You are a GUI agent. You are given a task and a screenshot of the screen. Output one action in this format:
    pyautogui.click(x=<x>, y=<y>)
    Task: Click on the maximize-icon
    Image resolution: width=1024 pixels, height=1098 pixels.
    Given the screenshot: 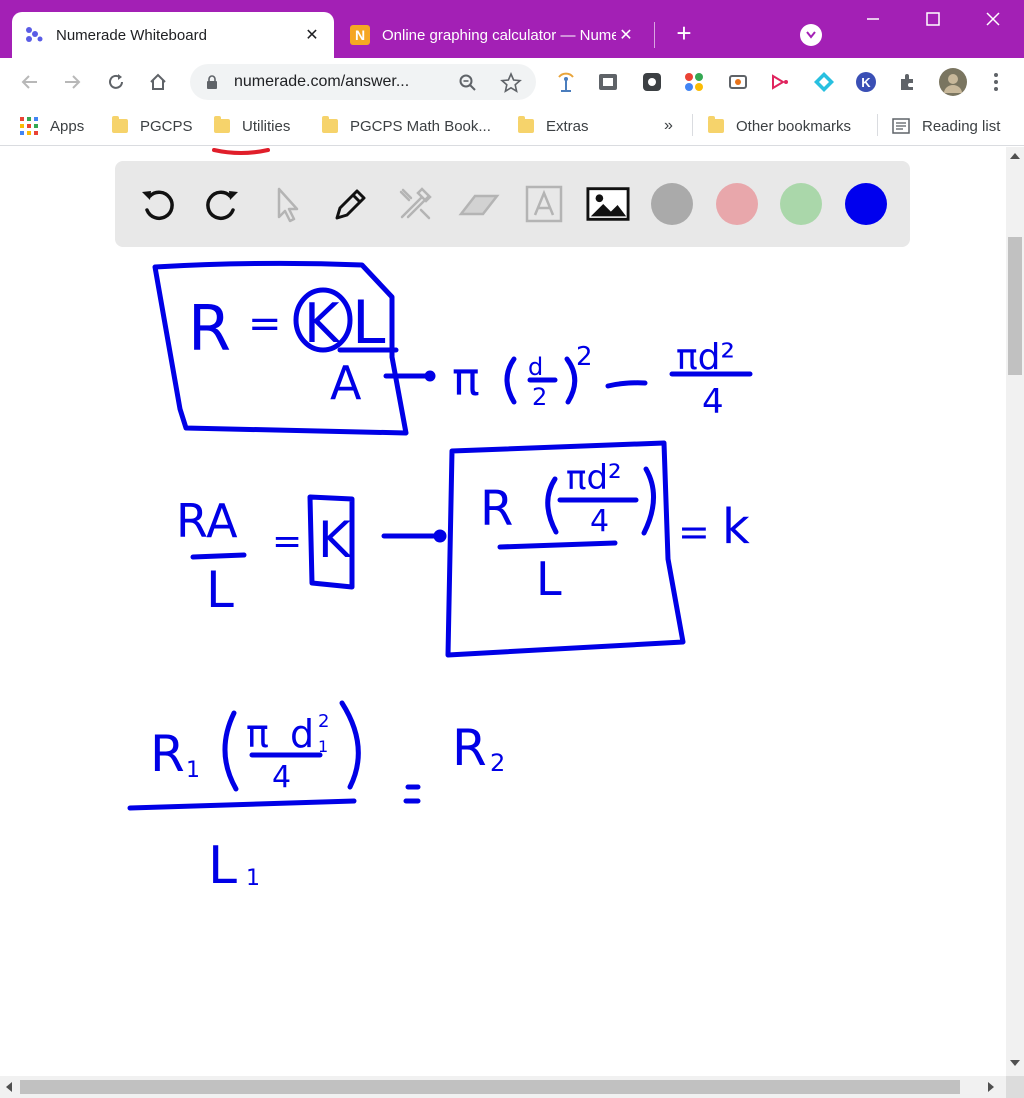 What is the action you would take?
    pyautogui.click(x=933, y=21)
    